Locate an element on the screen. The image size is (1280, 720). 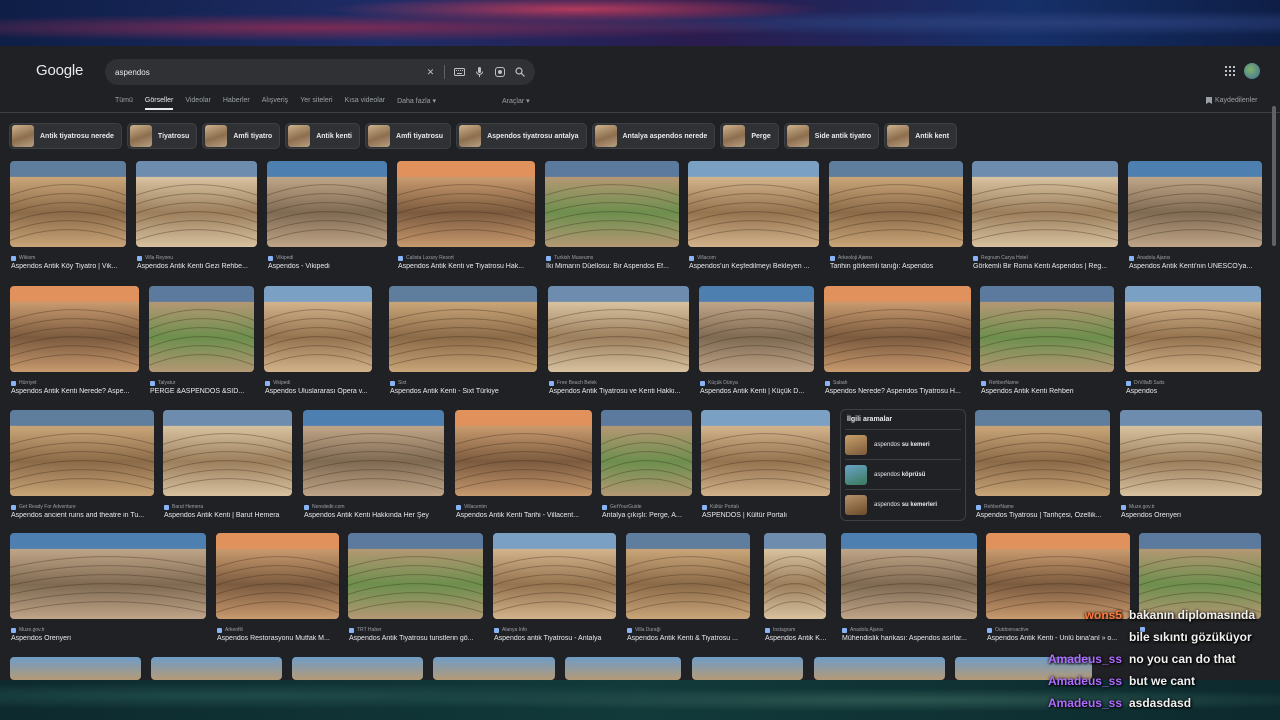
image-result: Vikipedi Aspendos - Vikipedi is located at coordinates (327, 219).